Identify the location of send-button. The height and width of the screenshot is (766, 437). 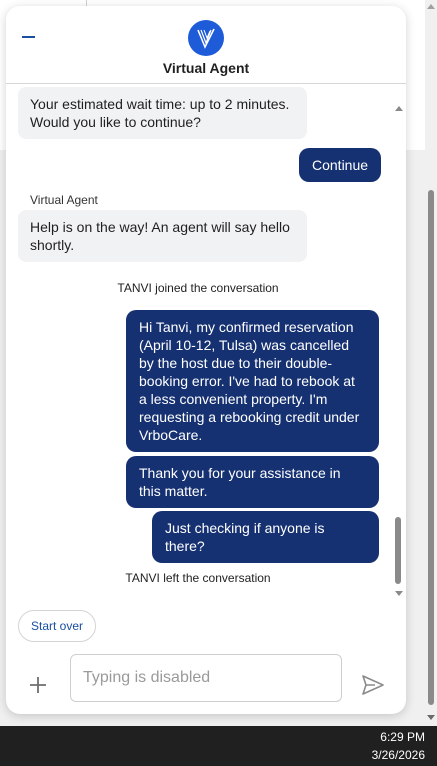
(373, 685).